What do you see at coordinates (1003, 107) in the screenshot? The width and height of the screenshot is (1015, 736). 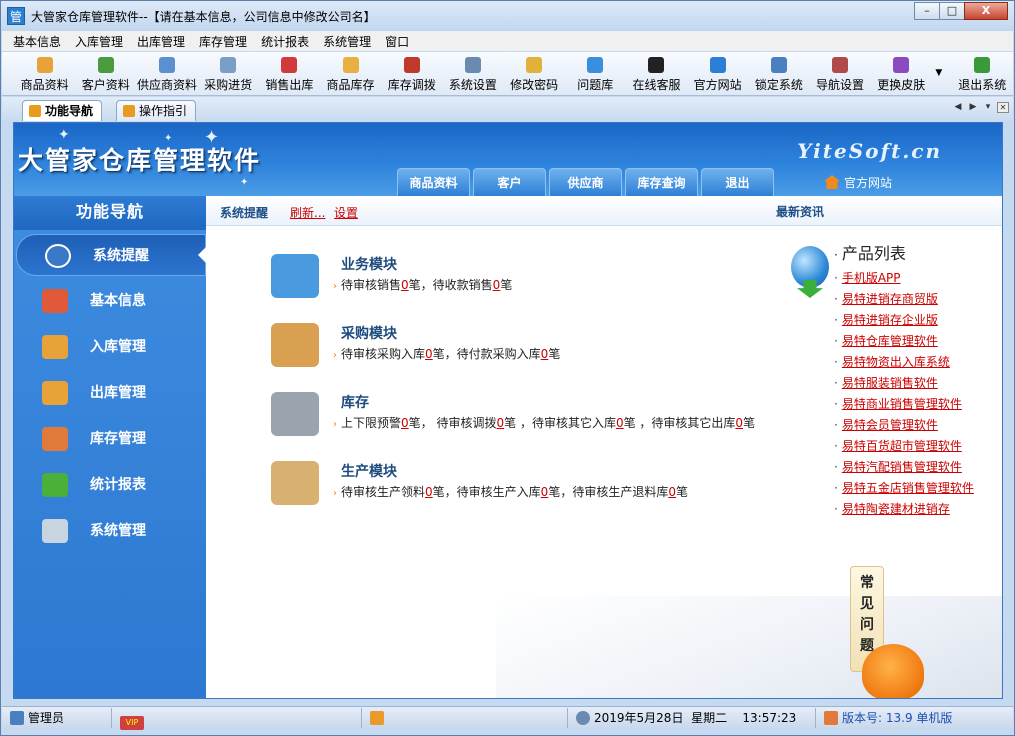 I see `tab-close-icon: ✕` at bounding box center [1003, 107].